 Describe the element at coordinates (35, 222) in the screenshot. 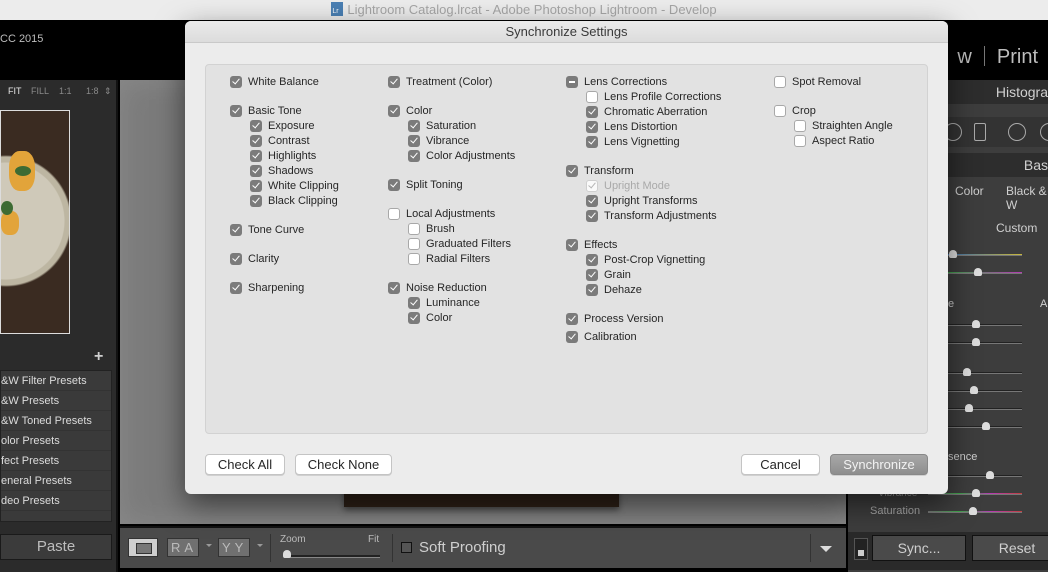

I see `navigator-preview` at that location.